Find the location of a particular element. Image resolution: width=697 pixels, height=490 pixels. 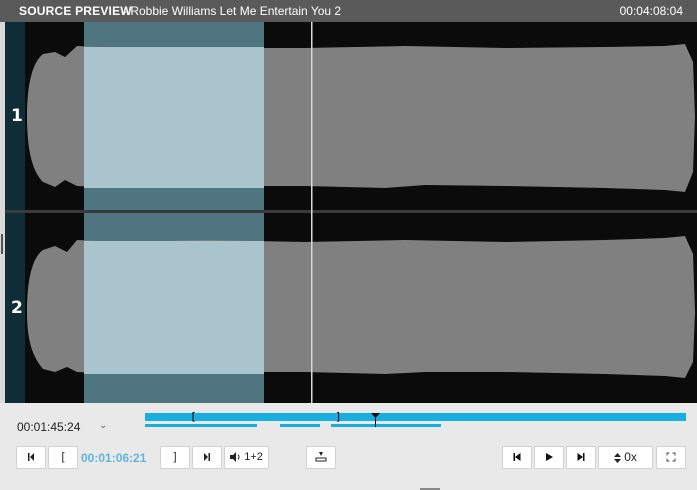

timeline-bar is located at coordinates (415, 417).